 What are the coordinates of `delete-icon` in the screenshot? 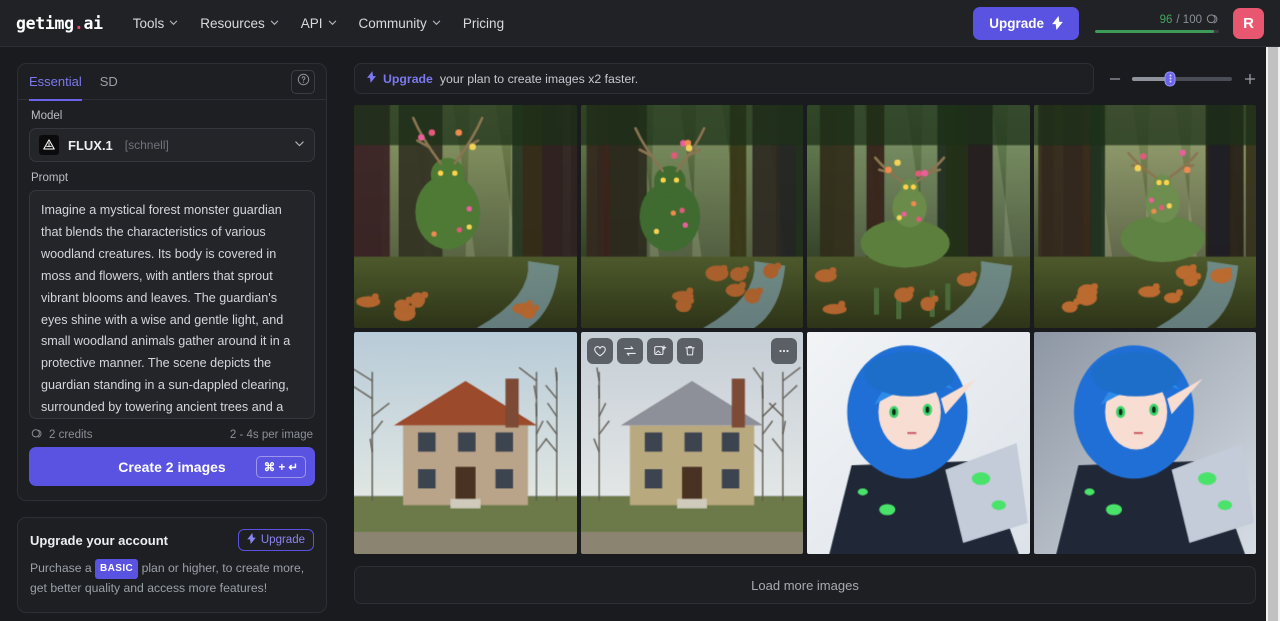 It's located at (689, 350).